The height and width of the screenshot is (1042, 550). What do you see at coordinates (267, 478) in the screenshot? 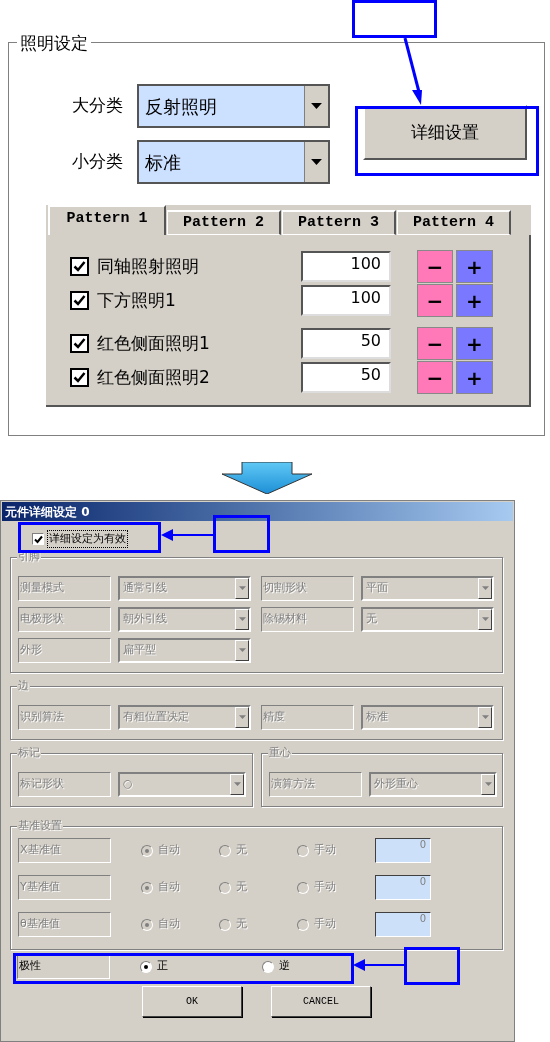
I see `down-arrow-icon` at bounding box center [267, 478].